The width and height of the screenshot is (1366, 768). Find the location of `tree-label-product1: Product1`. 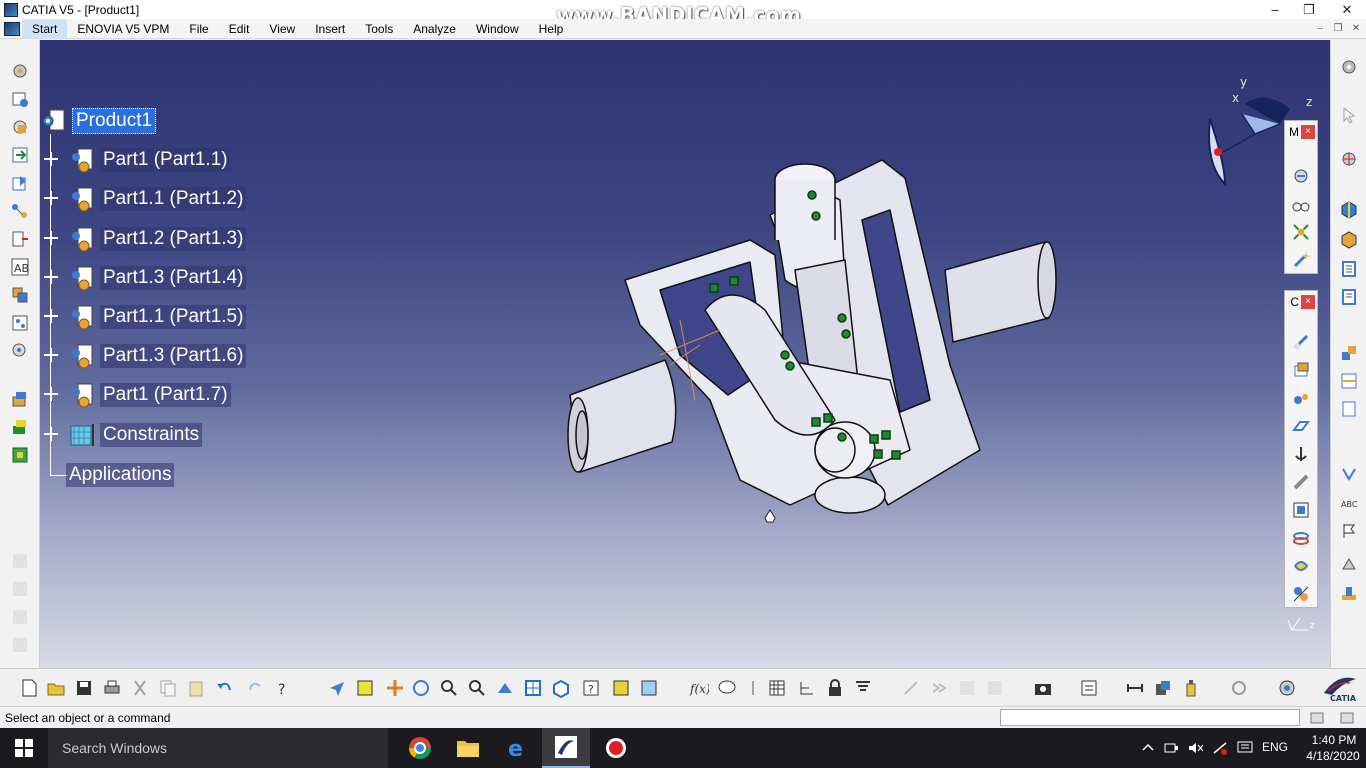

tree-label-product1: Product1 is located at coordinates (114, 121).